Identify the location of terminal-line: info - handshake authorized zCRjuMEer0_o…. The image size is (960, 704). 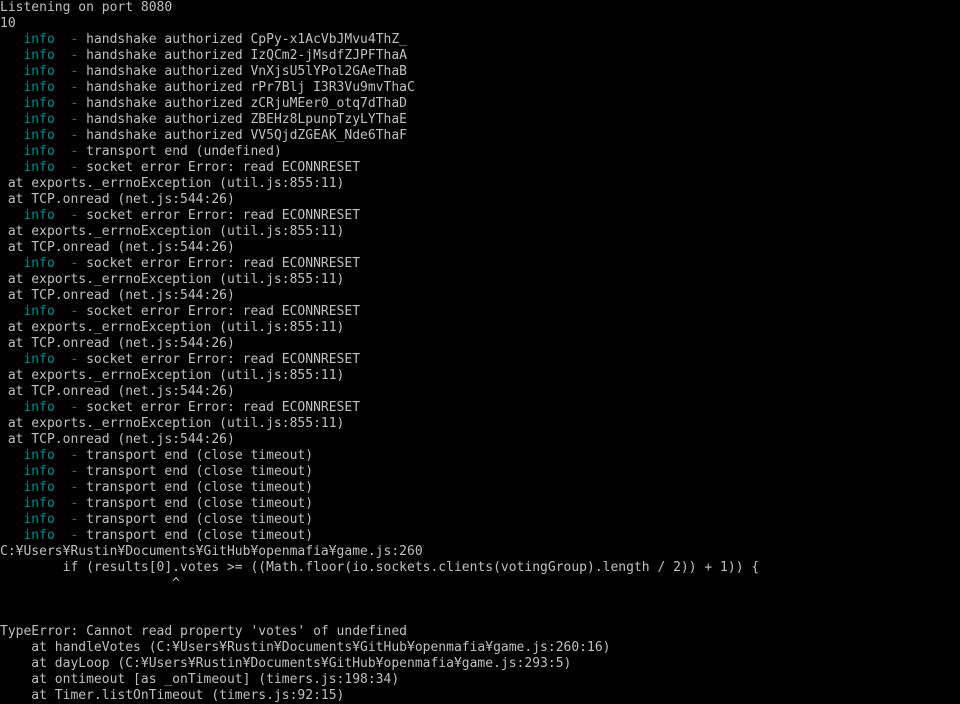
(480, 104).